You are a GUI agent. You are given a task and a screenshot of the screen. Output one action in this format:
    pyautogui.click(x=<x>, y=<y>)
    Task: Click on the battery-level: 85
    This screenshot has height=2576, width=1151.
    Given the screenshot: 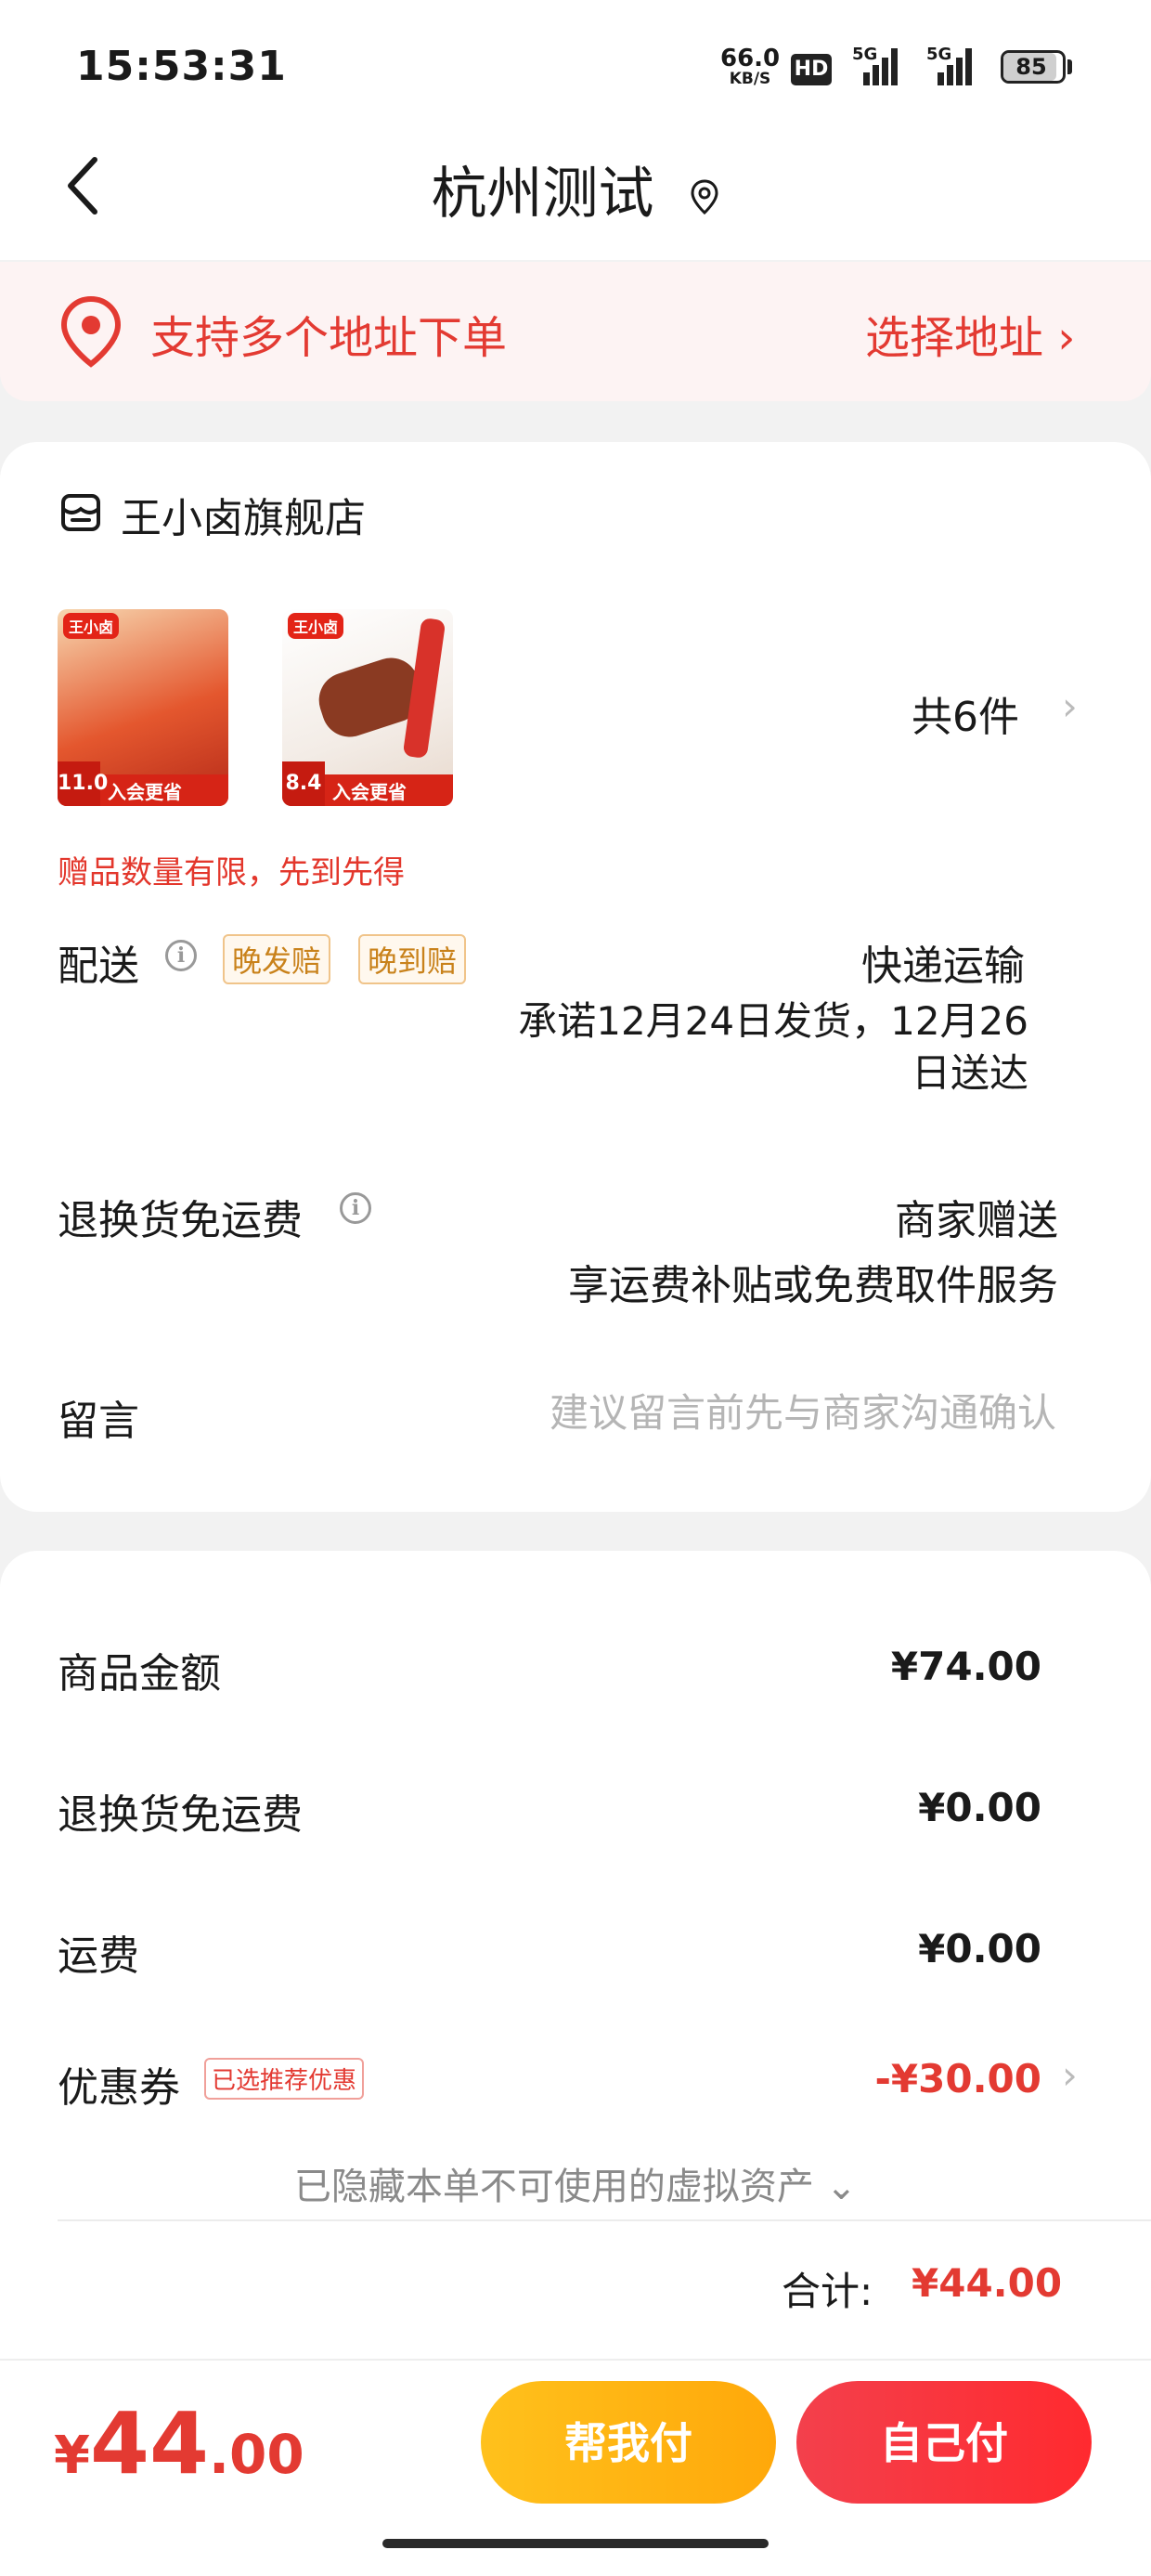 What is the action you would take?
    pyautogui.click(x=1031, y=67)
    